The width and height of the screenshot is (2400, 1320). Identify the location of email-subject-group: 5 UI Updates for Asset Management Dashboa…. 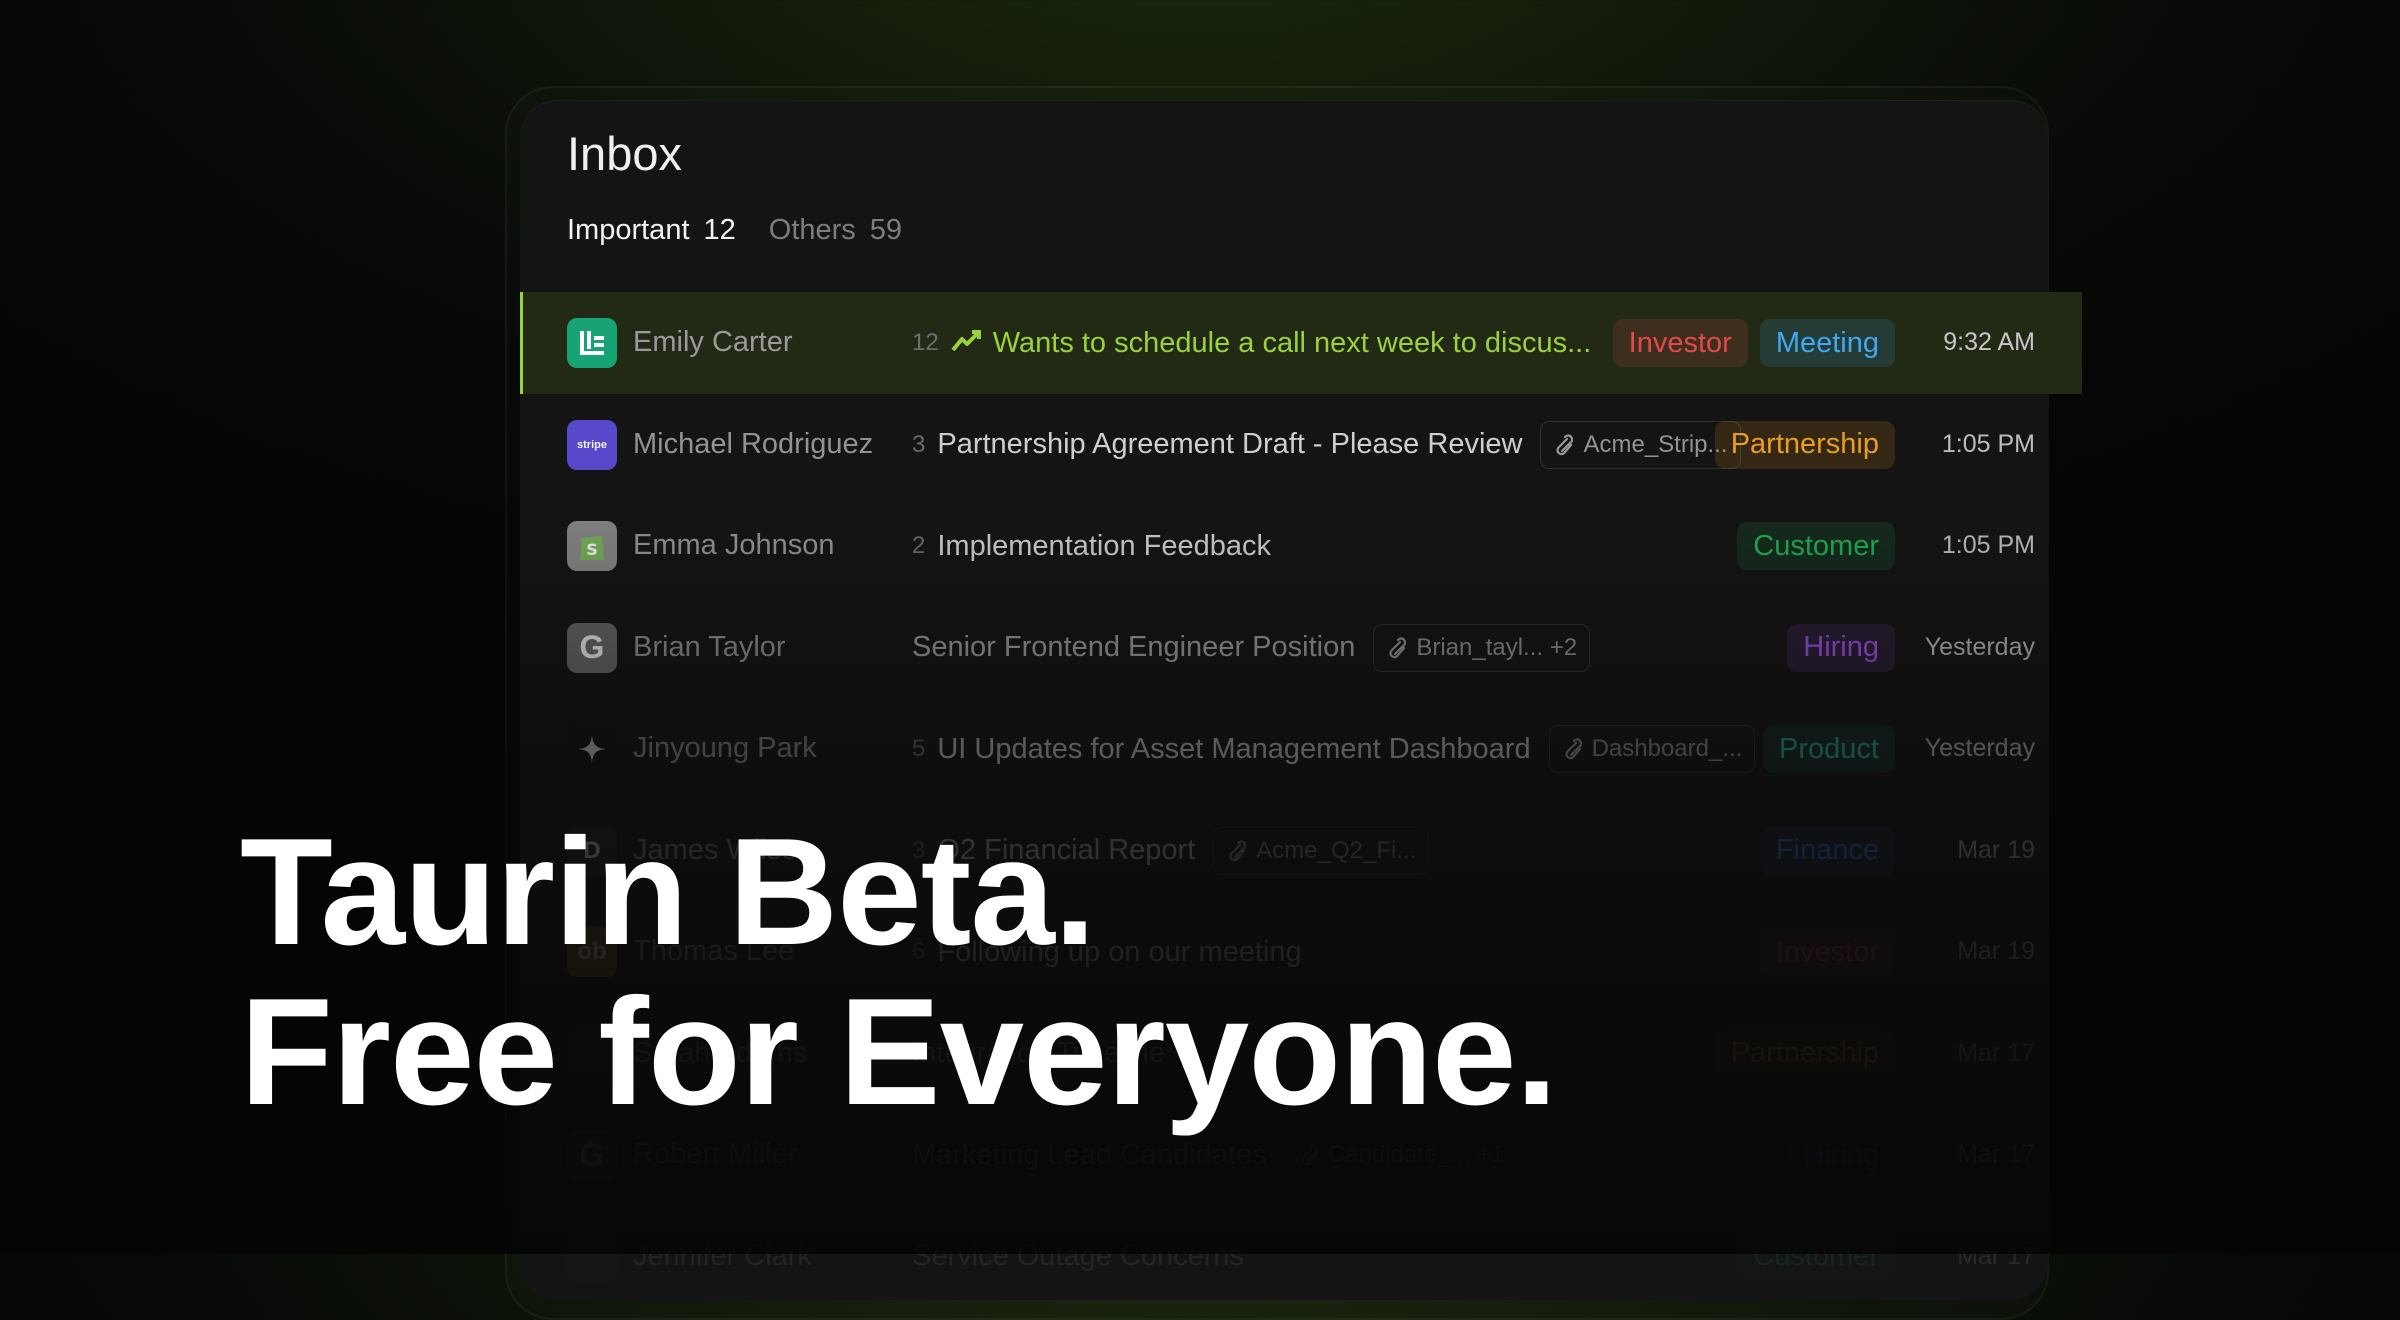
(1334, 749).